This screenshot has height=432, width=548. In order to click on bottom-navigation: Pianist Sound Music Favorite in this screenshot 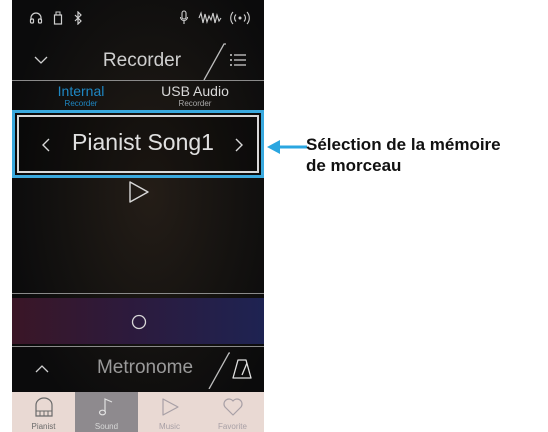, I will do `click(138, 412)`.